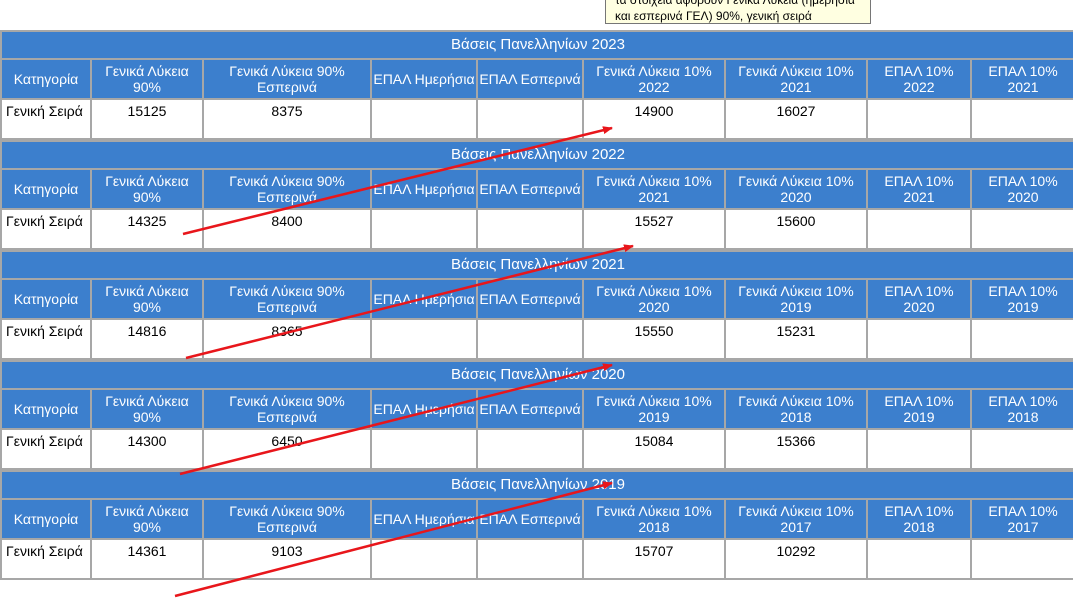 The width and height of the screenshot is (1073, 614). What do you see at coordinates (537, 229) in the screenshot?
I see `table-row: Γενική Σειρά 14325 8400 15527 15600` at bounding box center [537, 229].